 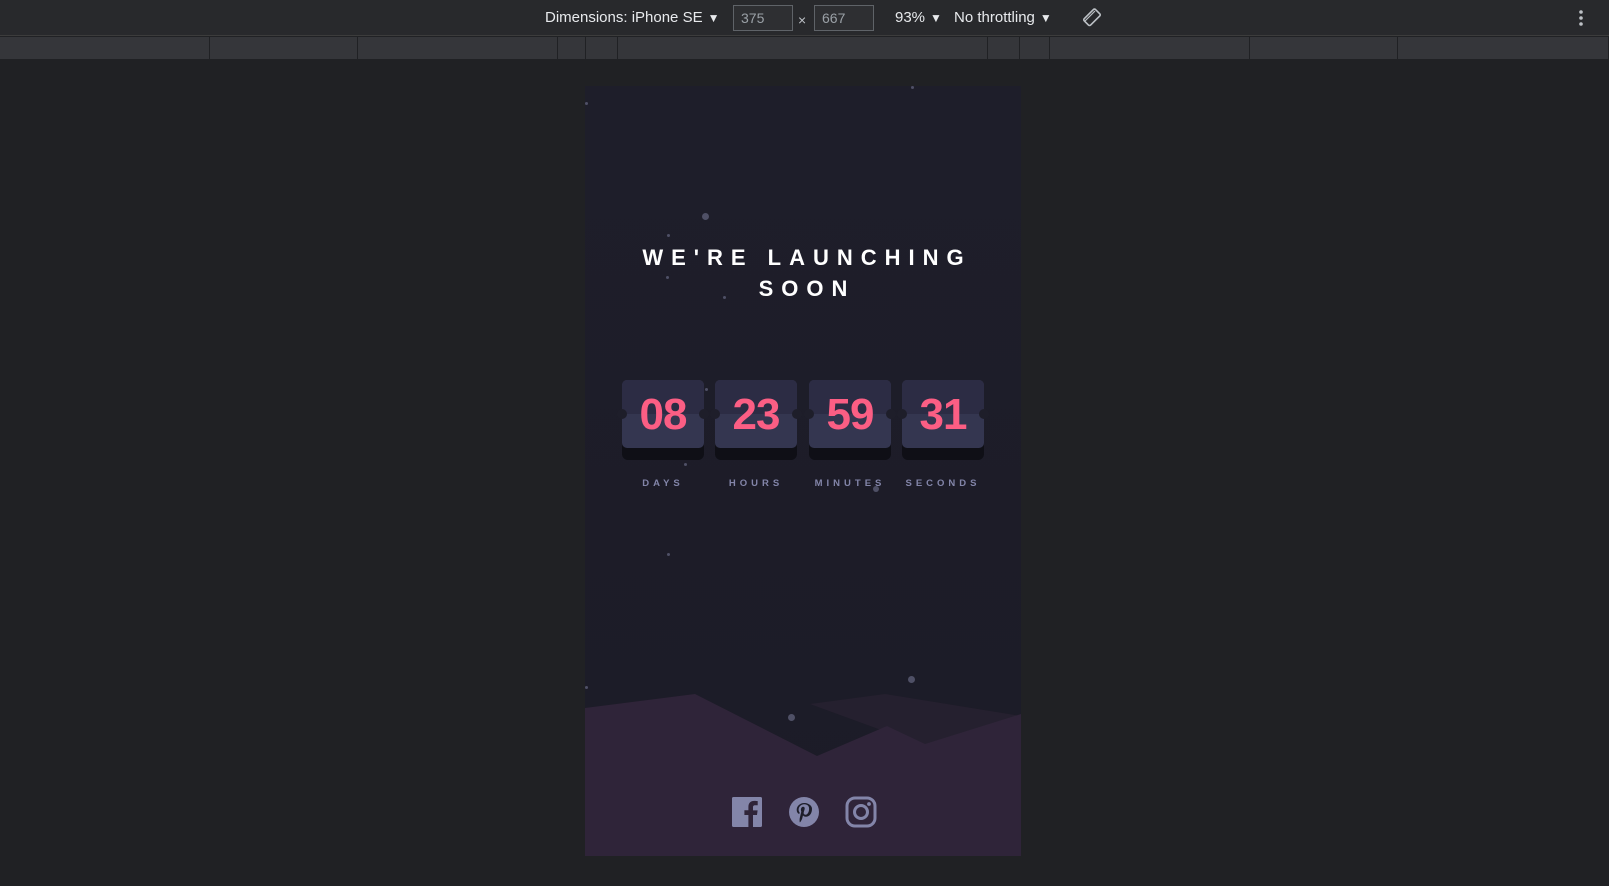 What do you see at coordinates (994, 17) in the screenshot?
I see `throttling-label: No throttling` at bounding box center [994, 17].